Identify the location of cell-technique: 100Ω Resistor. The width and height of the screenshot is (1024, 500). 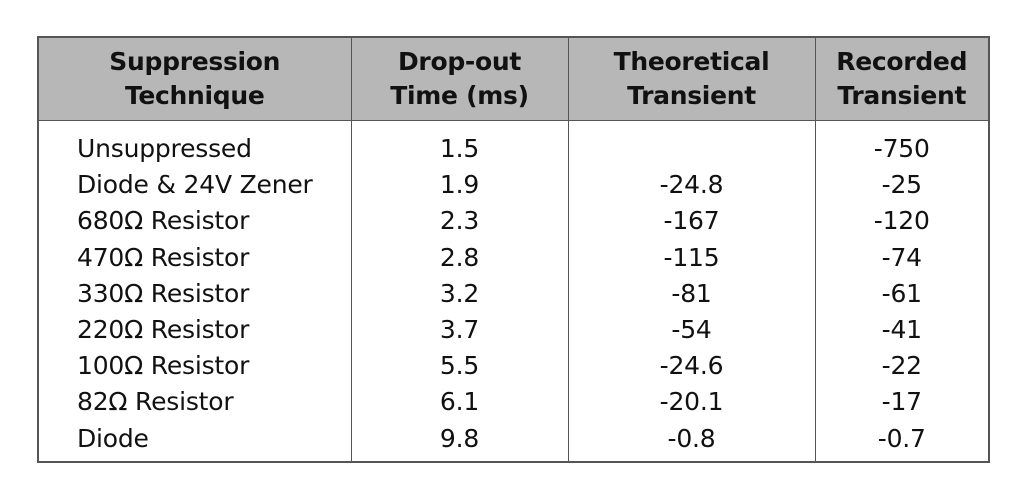
(163, 366).